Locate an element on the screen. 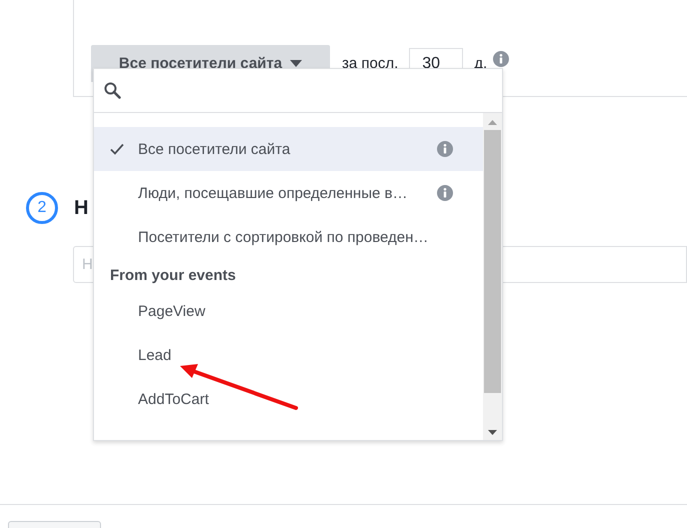 This screenshot has width=687, height=528. search-icon is located at coordinates (112, 90).